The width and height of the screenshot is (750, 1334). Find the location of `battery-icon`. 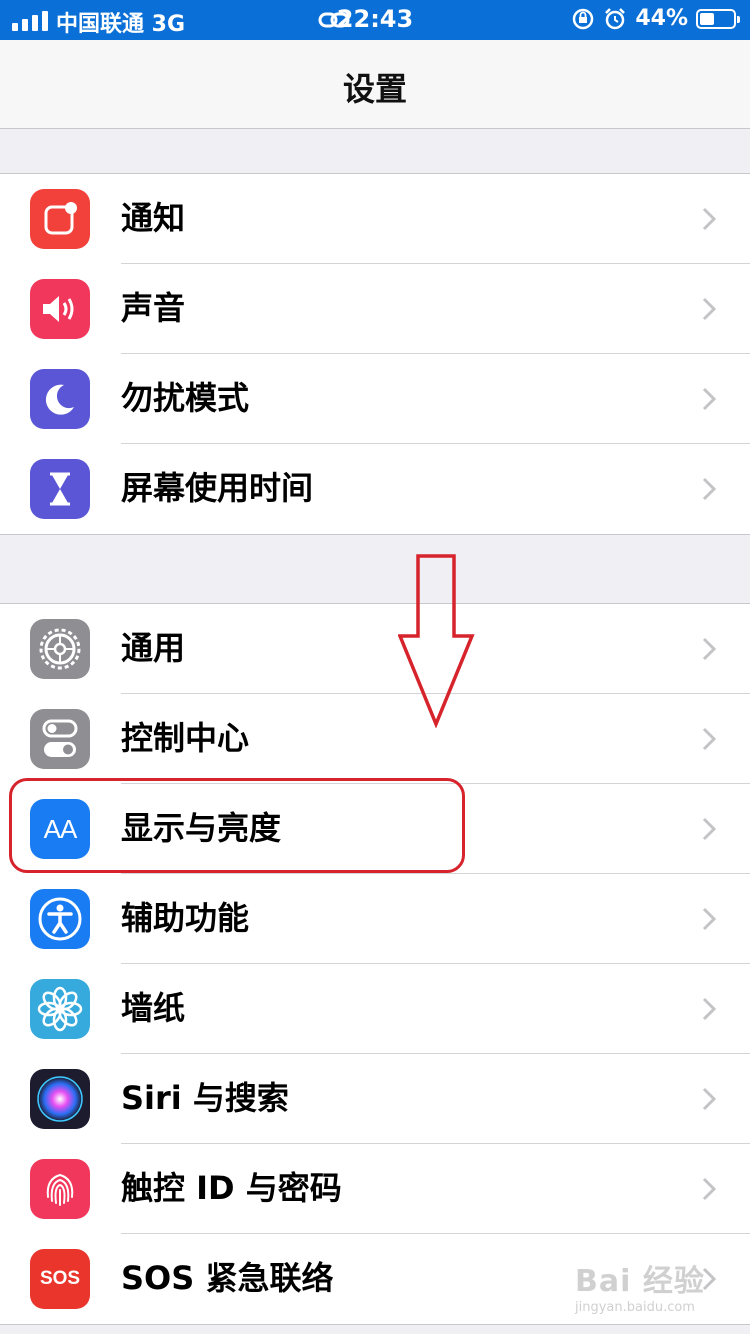

battery-icon is located at coordinates (718, 18).